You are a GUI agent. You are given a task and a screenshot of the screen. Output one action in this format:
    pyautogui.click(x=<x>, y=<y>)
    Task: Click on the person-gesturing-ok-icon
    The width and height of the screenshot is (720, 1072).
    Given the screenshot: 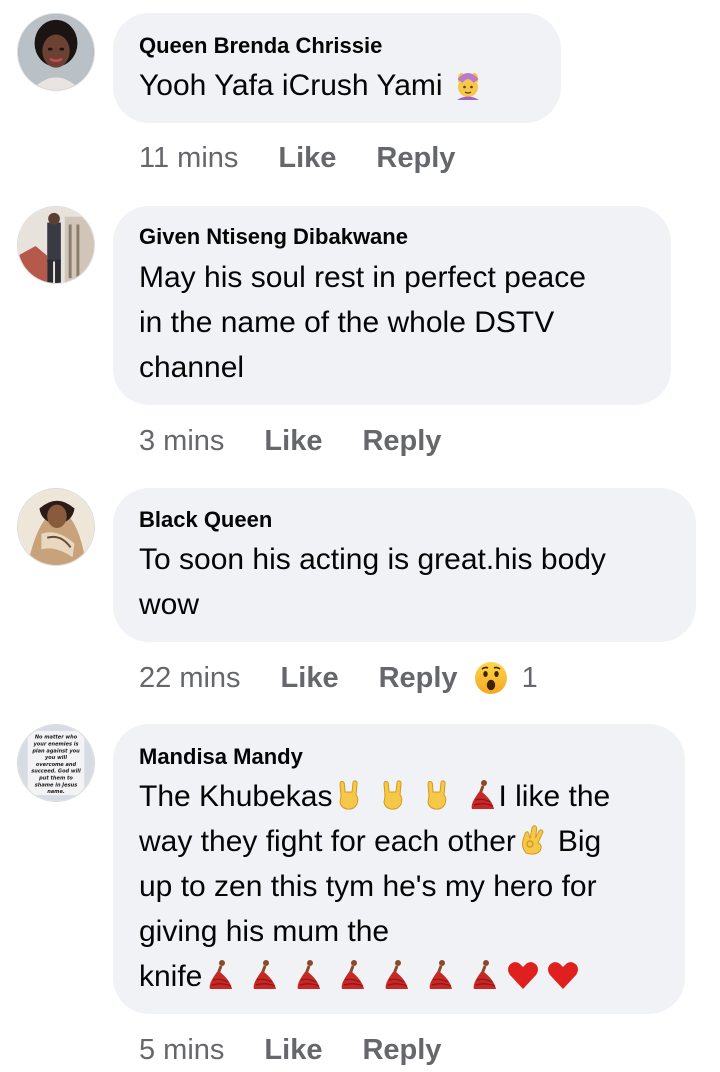 What is the action you would take?
    pyautogui.click(x=468, y=84)
    